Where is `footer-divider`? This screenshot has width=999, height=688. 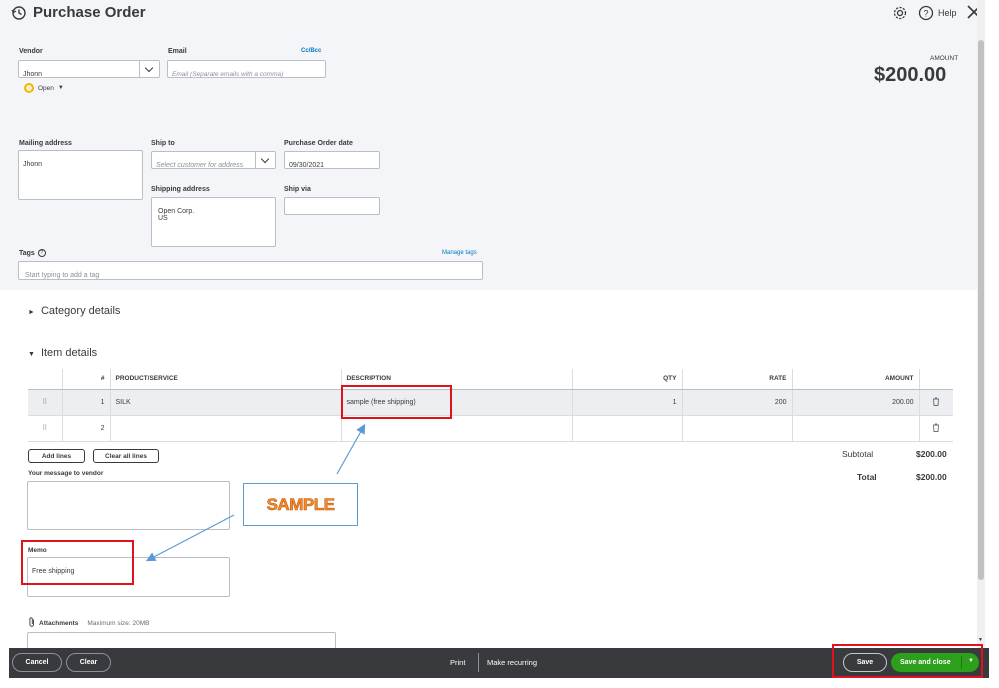 footer-divider is located at coordinates (478, 662).